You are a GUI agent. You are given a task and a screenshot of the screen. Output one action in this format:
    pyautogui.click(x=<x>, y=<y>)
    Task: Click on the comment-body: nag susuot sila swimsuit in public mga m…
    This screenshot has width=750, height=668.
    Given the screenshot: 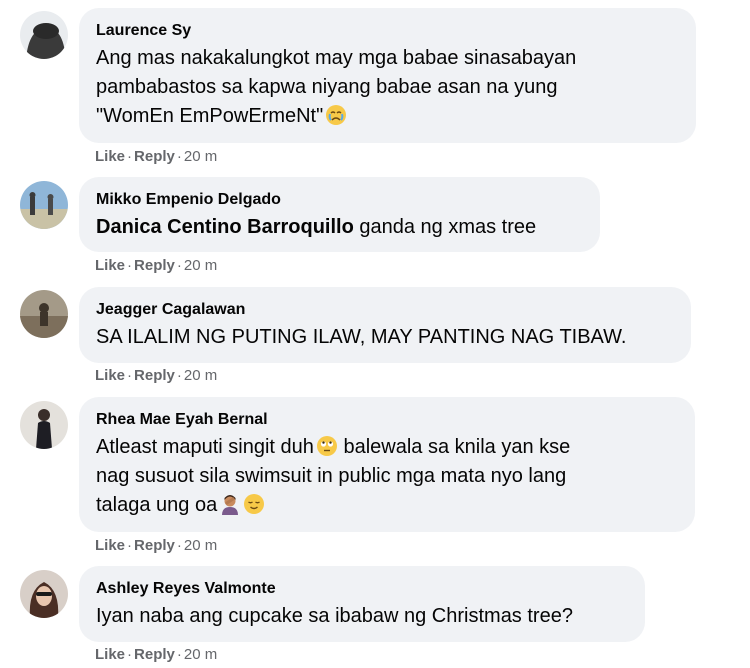 What is the action you would take?
    pyautogui.click(x=331, y=476)
    